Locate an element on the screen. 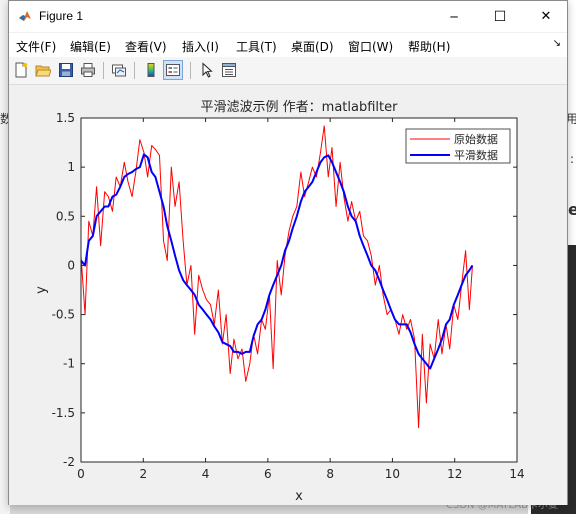 This screenshot has height=514, width=576. y-tick-label: 0 is located at coordinates (71, 265).